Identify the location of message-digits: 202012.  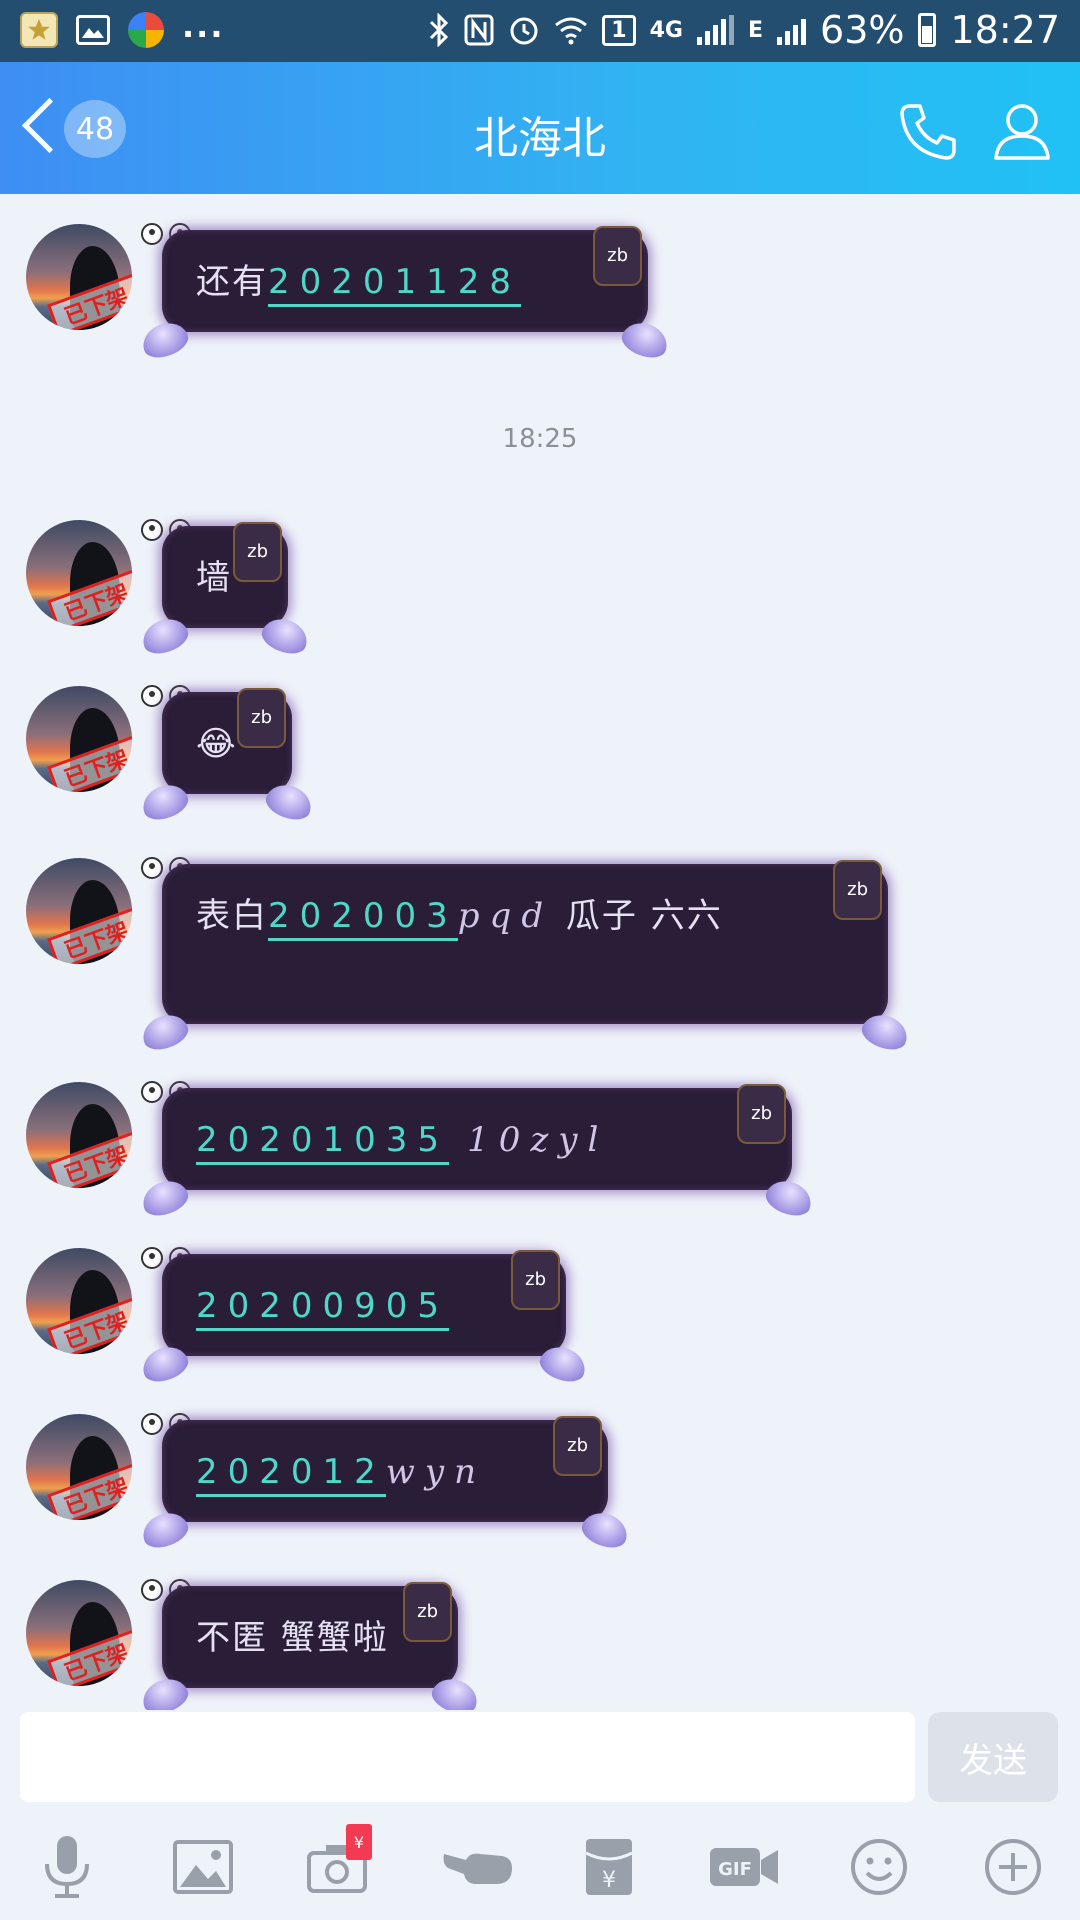
(291, 1474).